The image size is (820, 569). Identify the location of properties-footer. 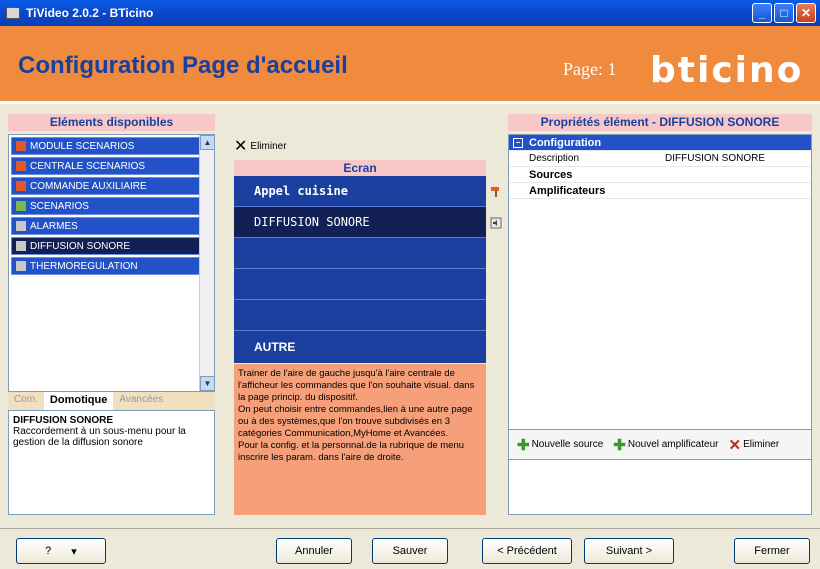
(660, 487).